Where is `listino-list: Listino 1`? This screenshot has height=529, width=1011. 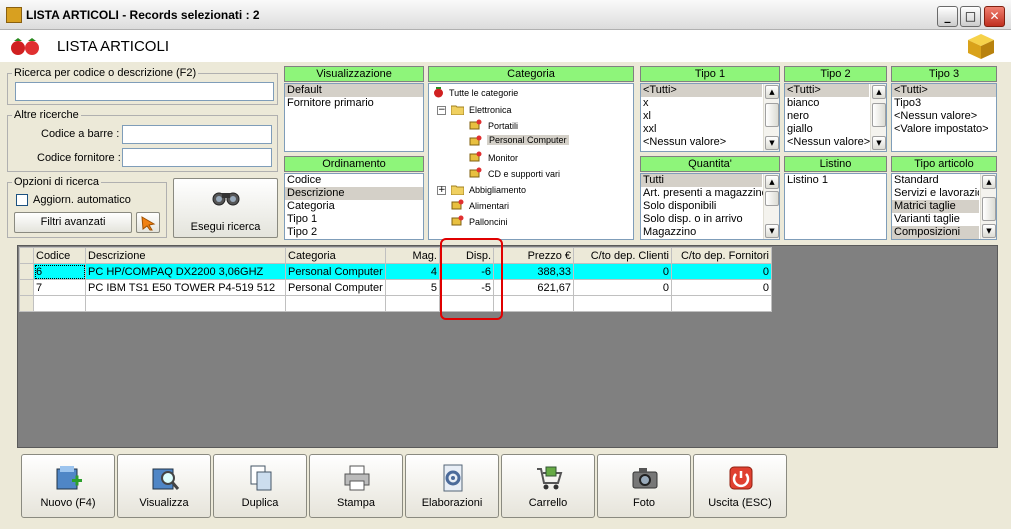
listino-list: Listino 1 is located at coordinates (835, 206).